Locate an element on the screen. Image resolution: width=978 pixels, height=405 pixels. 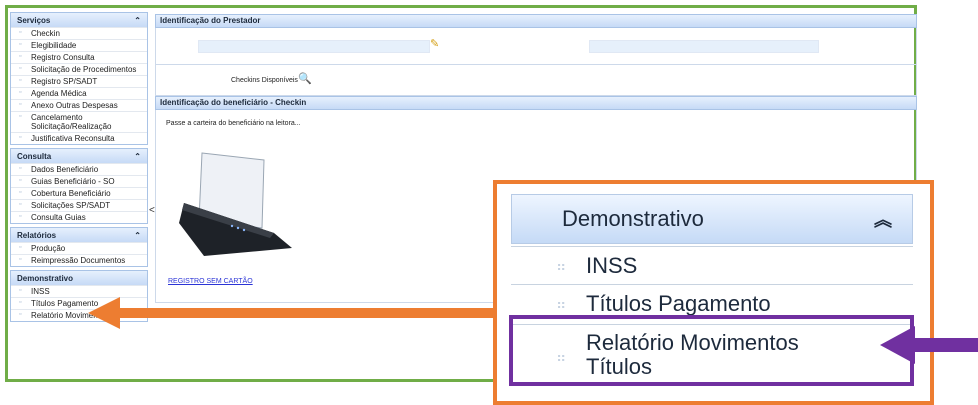
orange-arrow-icon is located at coordinates (292, 313).